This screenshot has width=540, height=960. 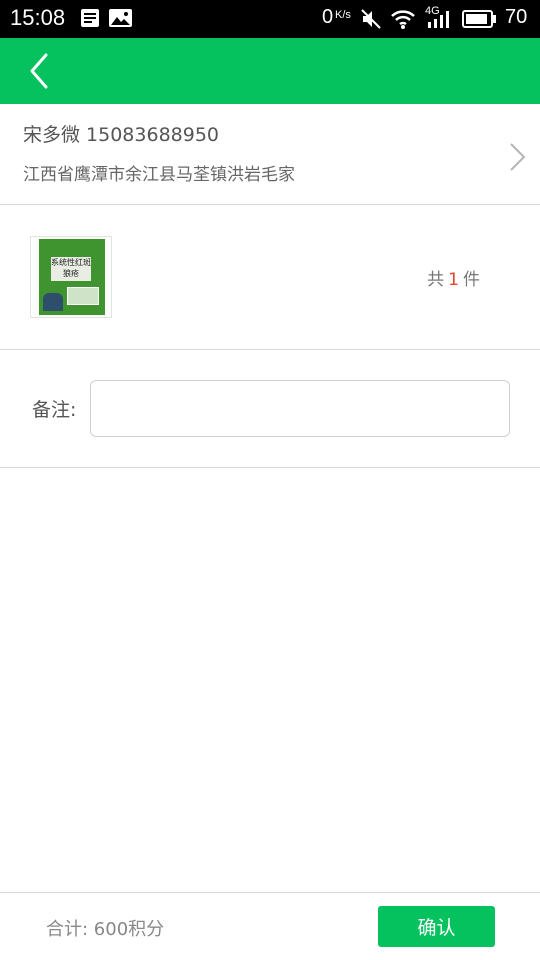 What do you see at coordinates (159, 175) in the screenshot?
I see `address-detail: 江西省鹰潭市余江县马荃镇洪岩毛家` at bounding box center [159, 175].